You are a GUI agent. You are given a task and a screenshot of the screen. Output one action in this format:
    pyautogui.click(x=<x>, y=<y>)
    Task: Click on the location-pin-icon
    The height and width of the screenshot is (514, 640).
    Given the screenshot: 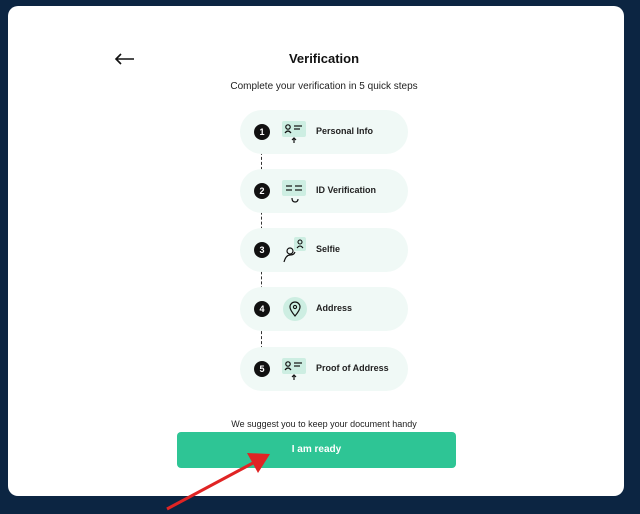 What is the action you would take?
    pyautogui.click(x=295, y=309)
    